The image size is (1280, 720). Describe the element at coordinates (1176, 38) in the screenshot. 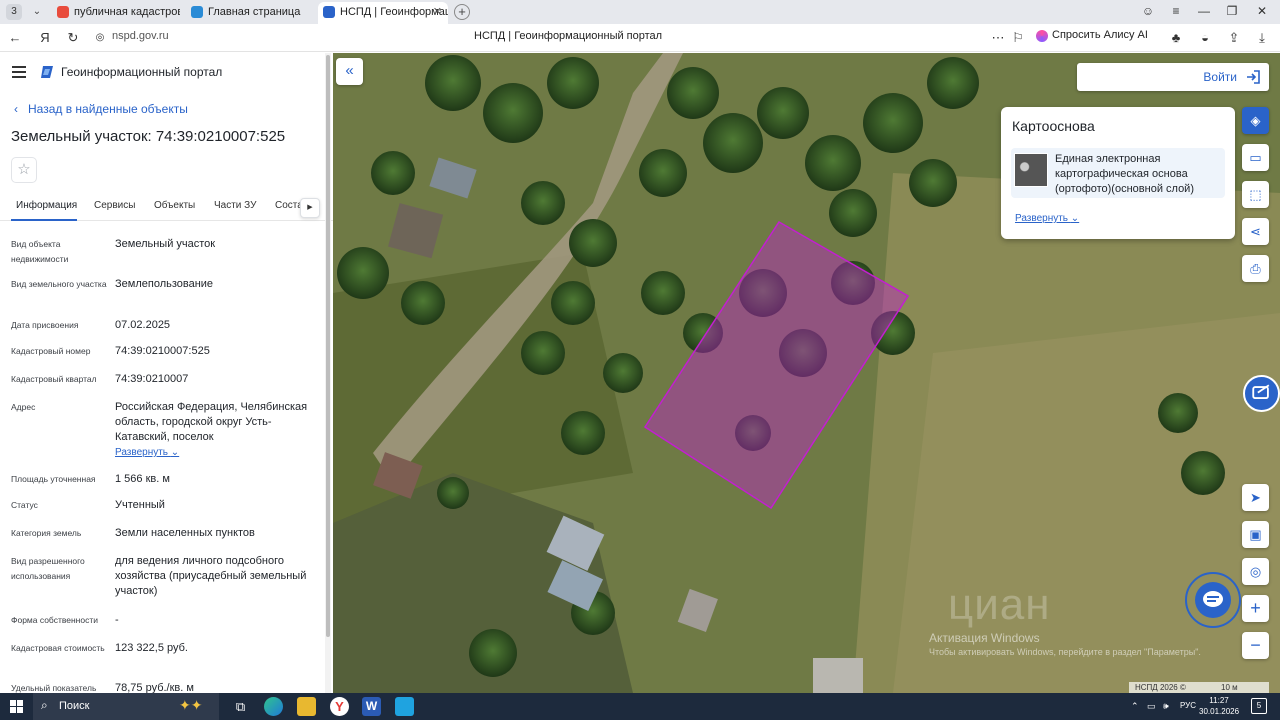

I see `extension-icon: ♣` at that location.